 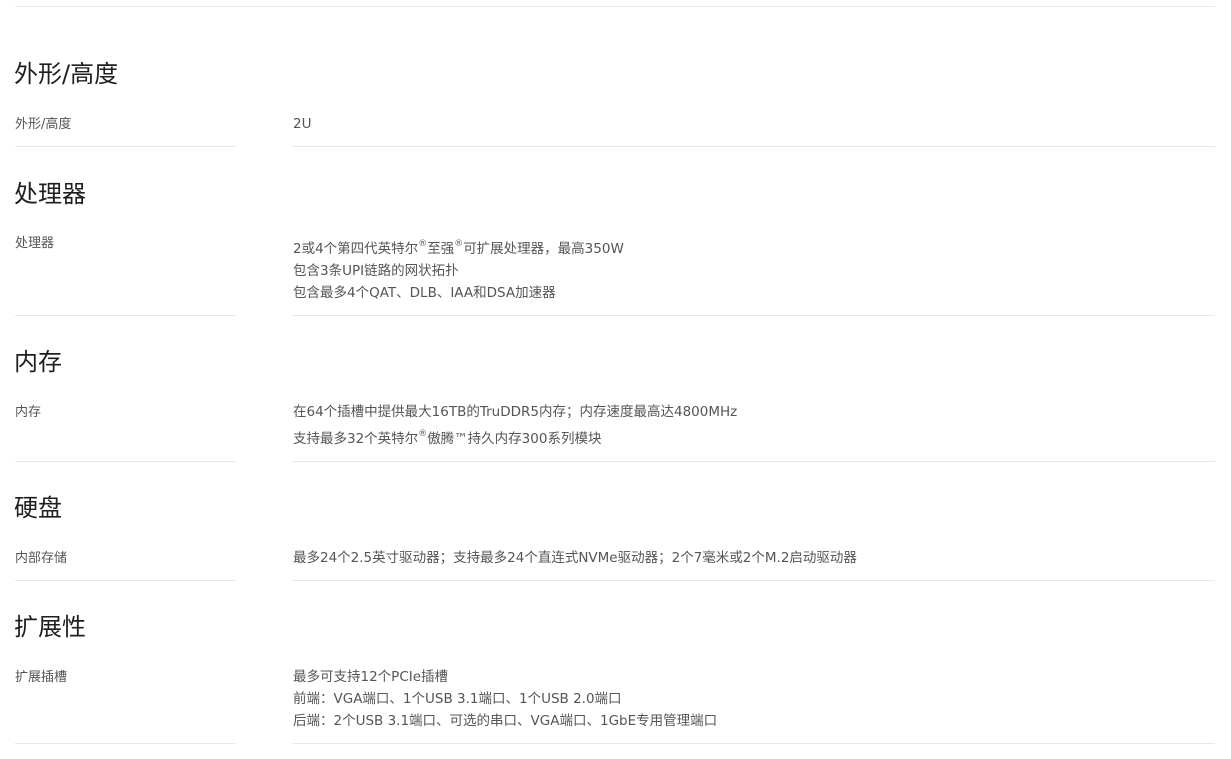 What do you see at coordinates (41, 558) in the screenshot?
I see `spec-label-storage: 内部存储` at bounding box center [41, 558].